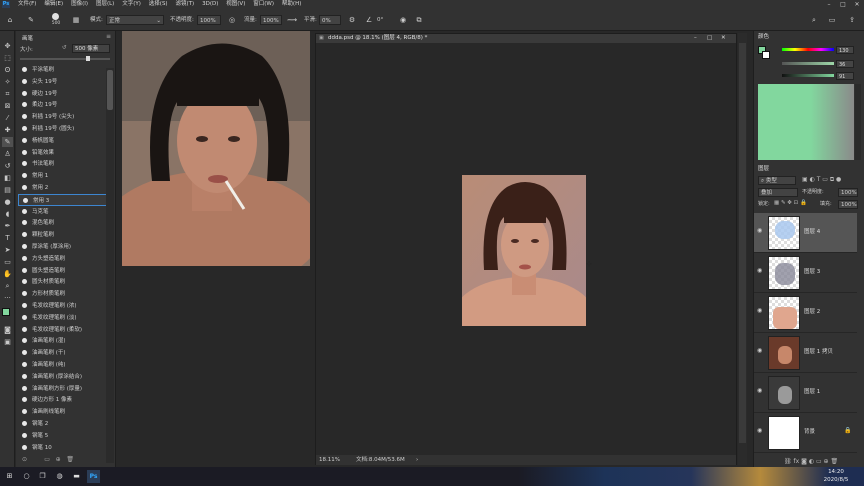  What do you see at coordinates (66, 223) in the screenshot?
I see `brush-preset-item: 混色笔刷` at bounding box center [66, 223].